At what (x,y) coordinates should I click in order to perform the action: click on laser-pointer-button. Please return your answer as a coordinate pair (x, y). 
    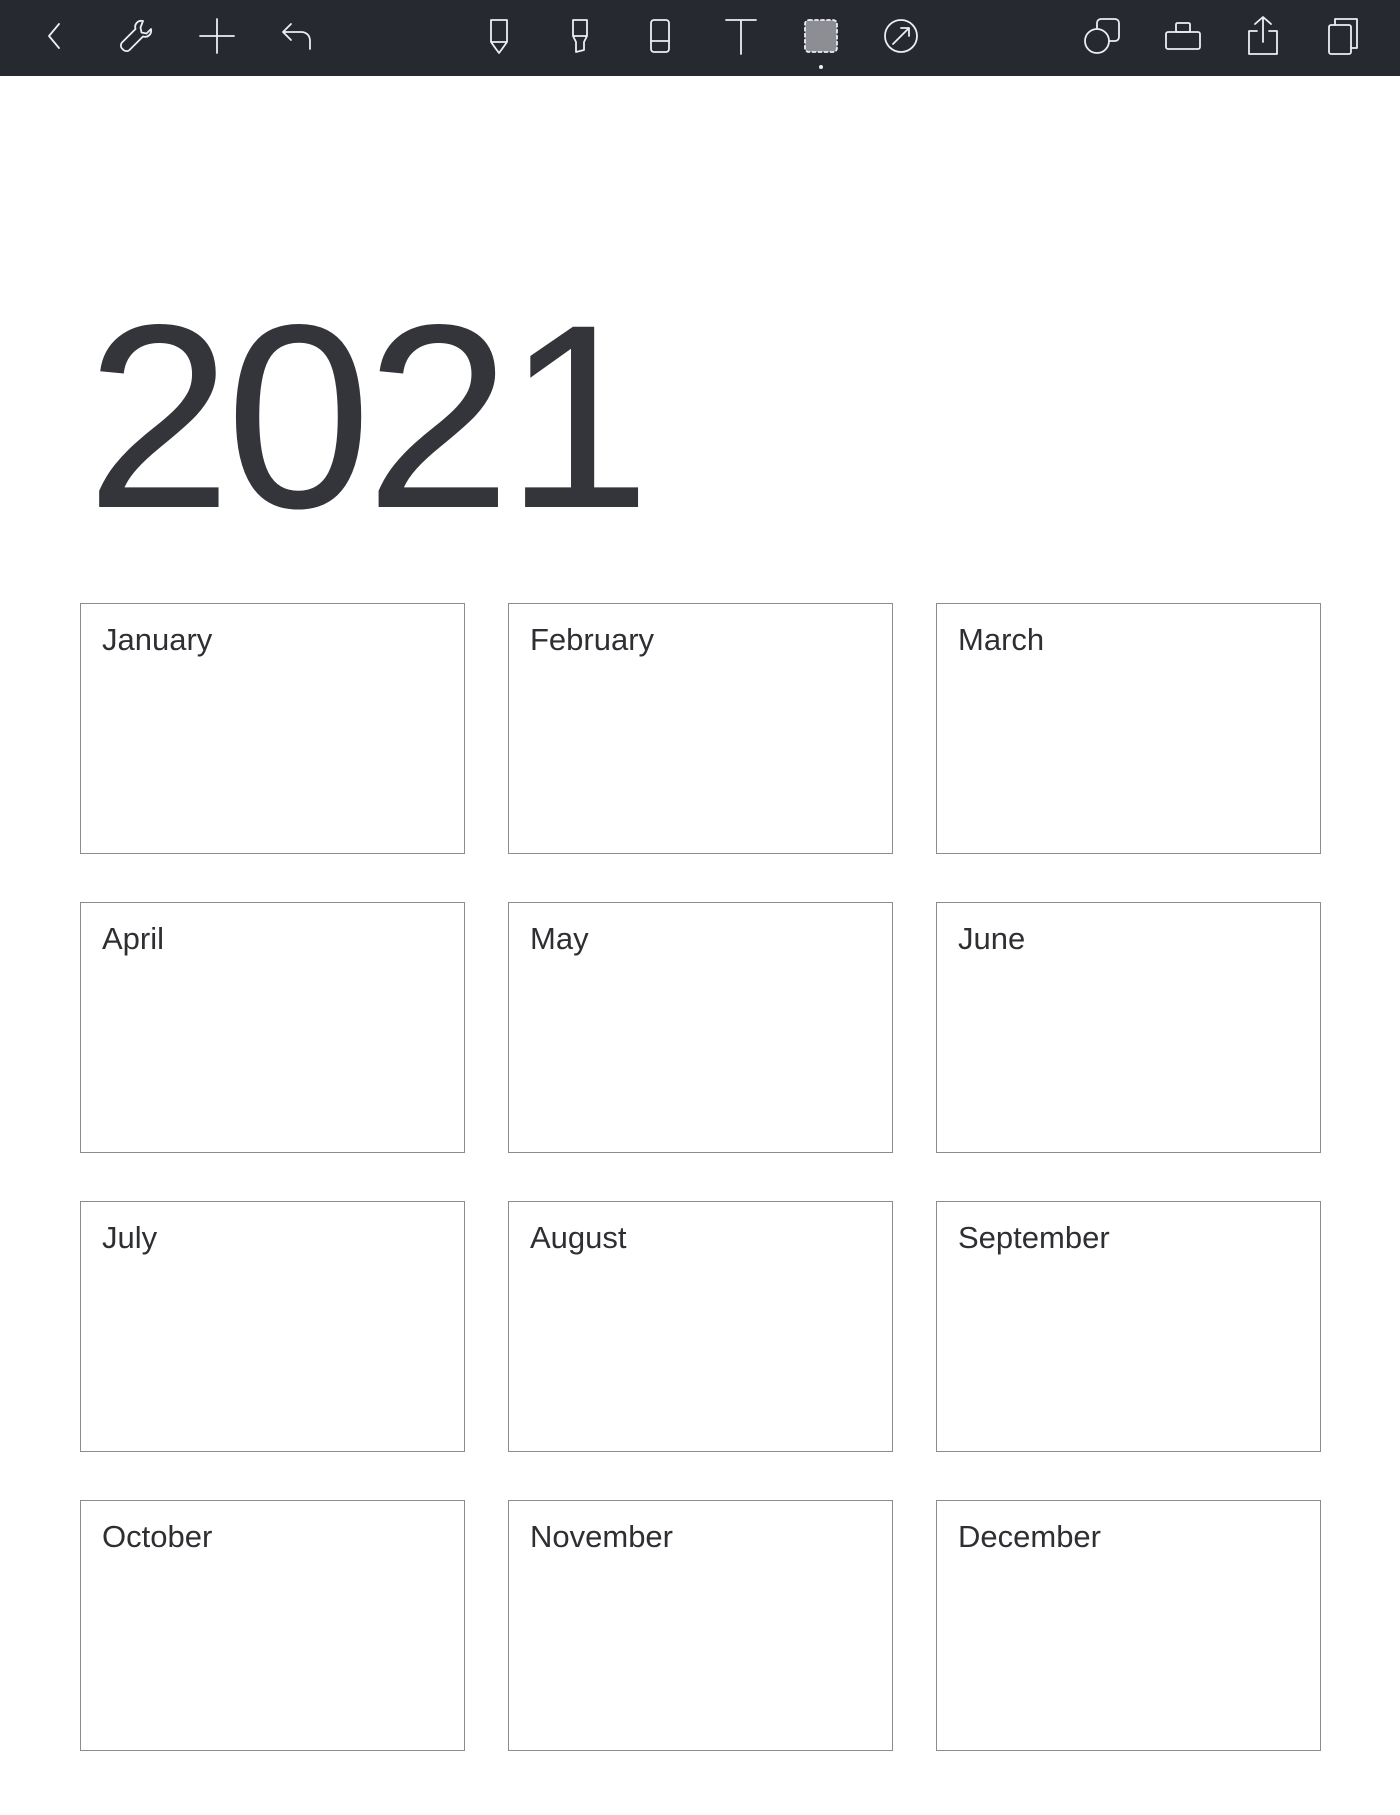
    Looking at the image, I should click on (901, 36).